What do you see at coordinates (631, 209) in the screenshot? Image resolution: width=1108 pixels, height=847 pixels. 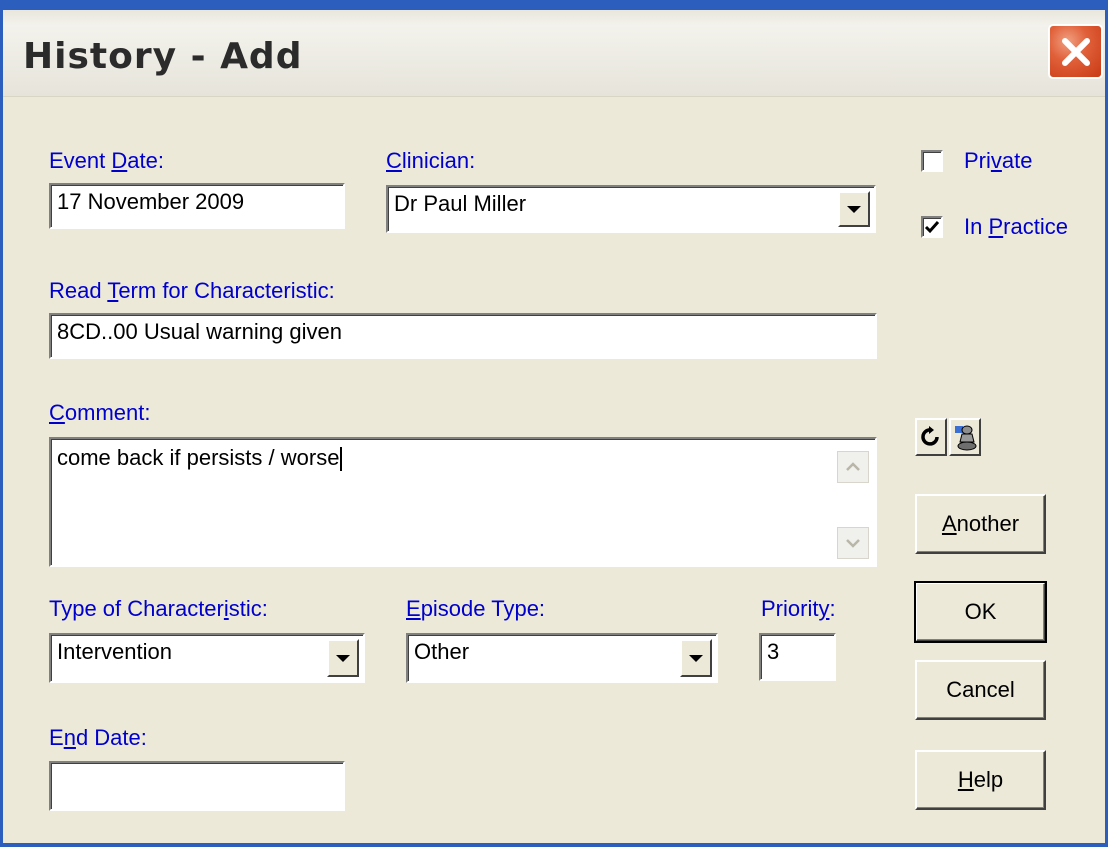 I see `clinician-select: Dr Paul Miller` at bounding box center [631, 209].